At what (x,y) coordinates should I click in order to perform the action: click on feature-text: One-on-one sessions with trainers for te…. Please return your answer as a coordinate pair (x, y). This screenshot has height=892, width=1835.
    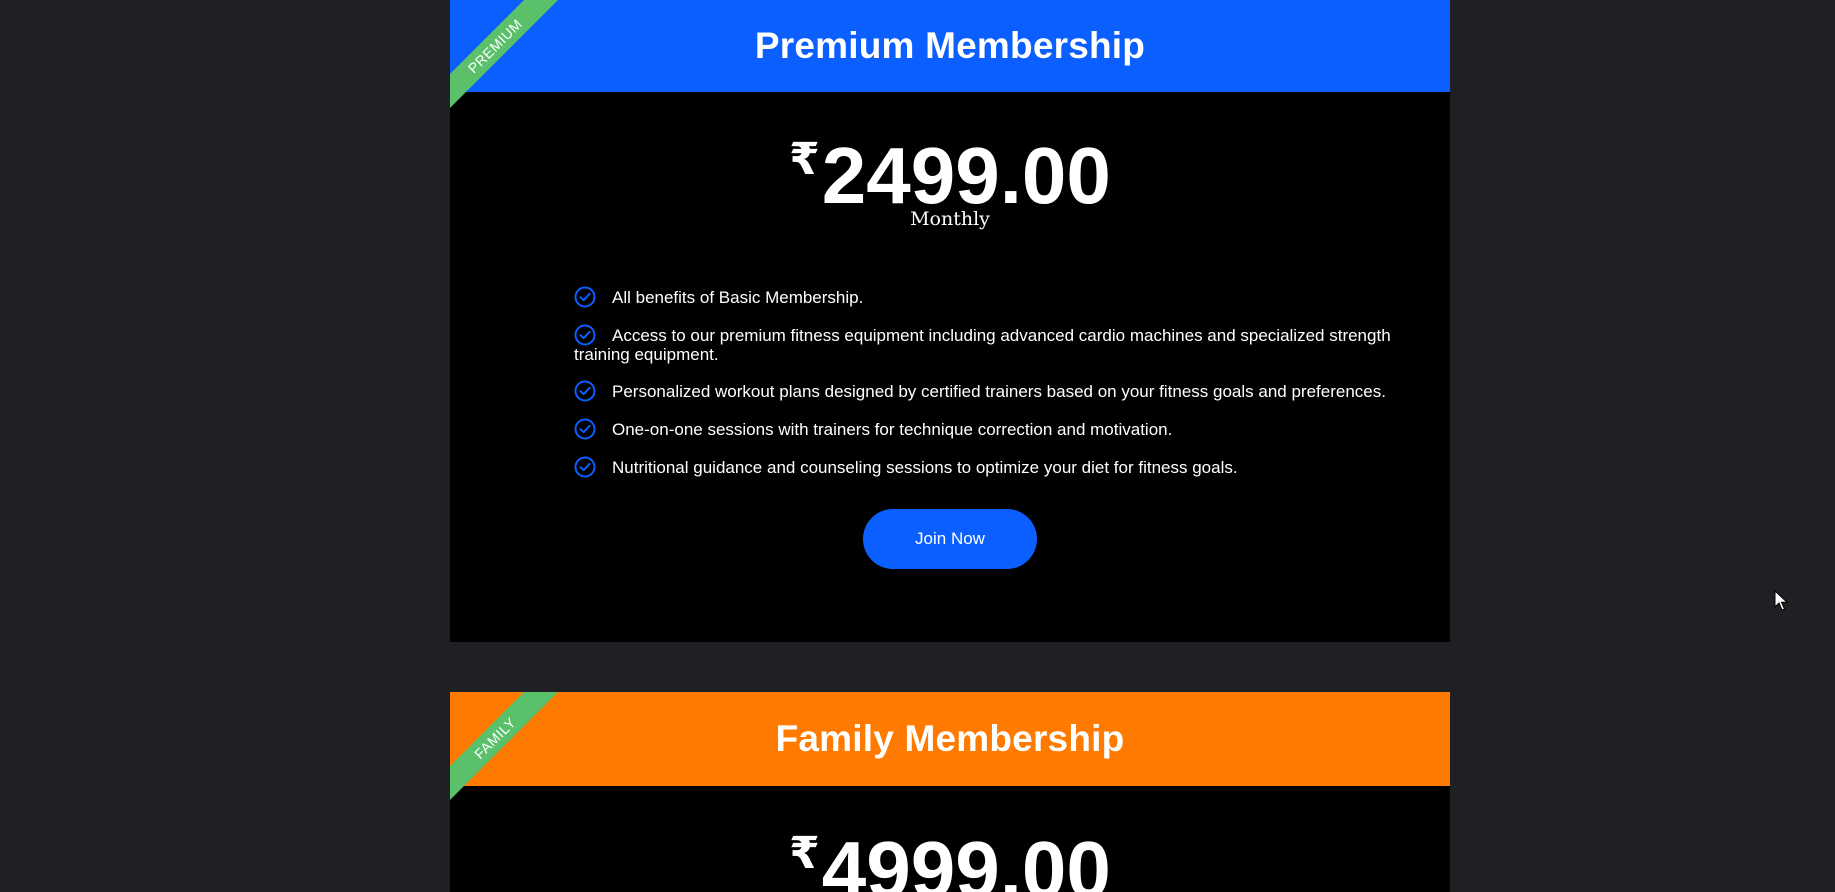
    Looking at the image, I should click on (892, 429).